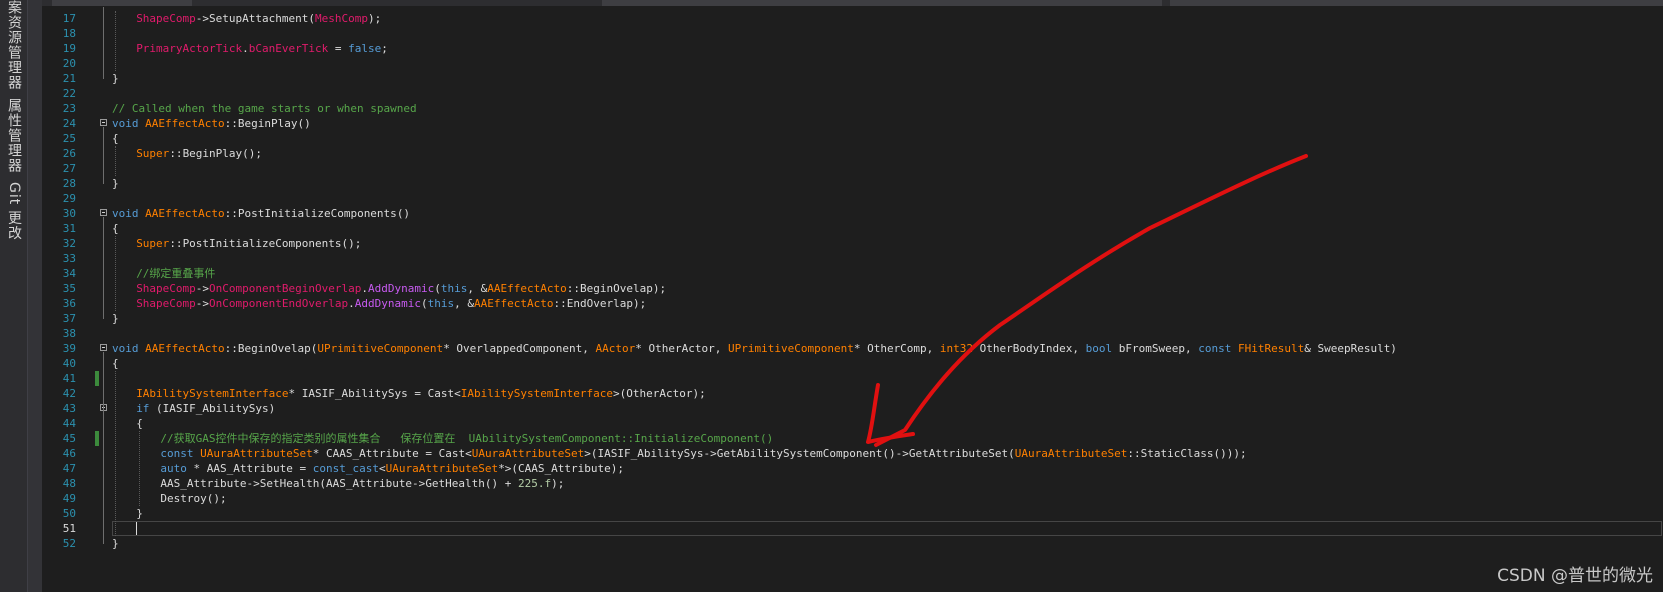 The width and height of the screenshot is (1663, 592). Describe the element at coordinates (249, 468) in the screenshot. I see `code-token: * AAS_Attribute =` at that location.